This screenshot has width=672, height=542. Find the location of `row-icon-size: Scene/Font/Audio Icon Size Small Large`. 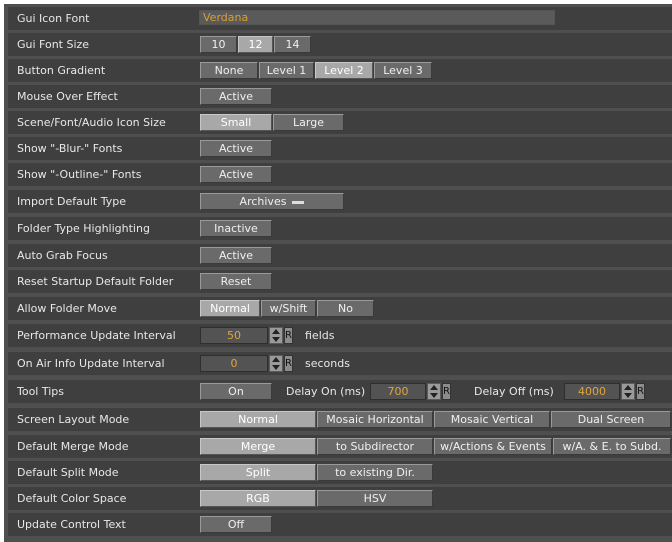

row-icon-size: Scene/Font/Audio Icon Size Small Large is located at coordinates (340, 122).